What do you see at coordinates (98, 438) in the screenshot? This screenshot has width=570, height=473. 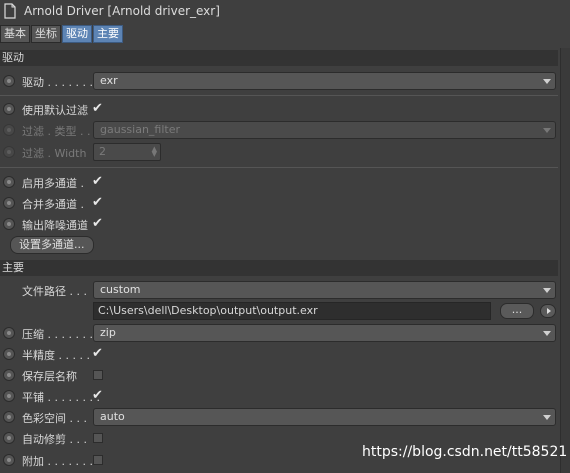 I see `autocrop-checkbox` at bounding box center [98, 438].